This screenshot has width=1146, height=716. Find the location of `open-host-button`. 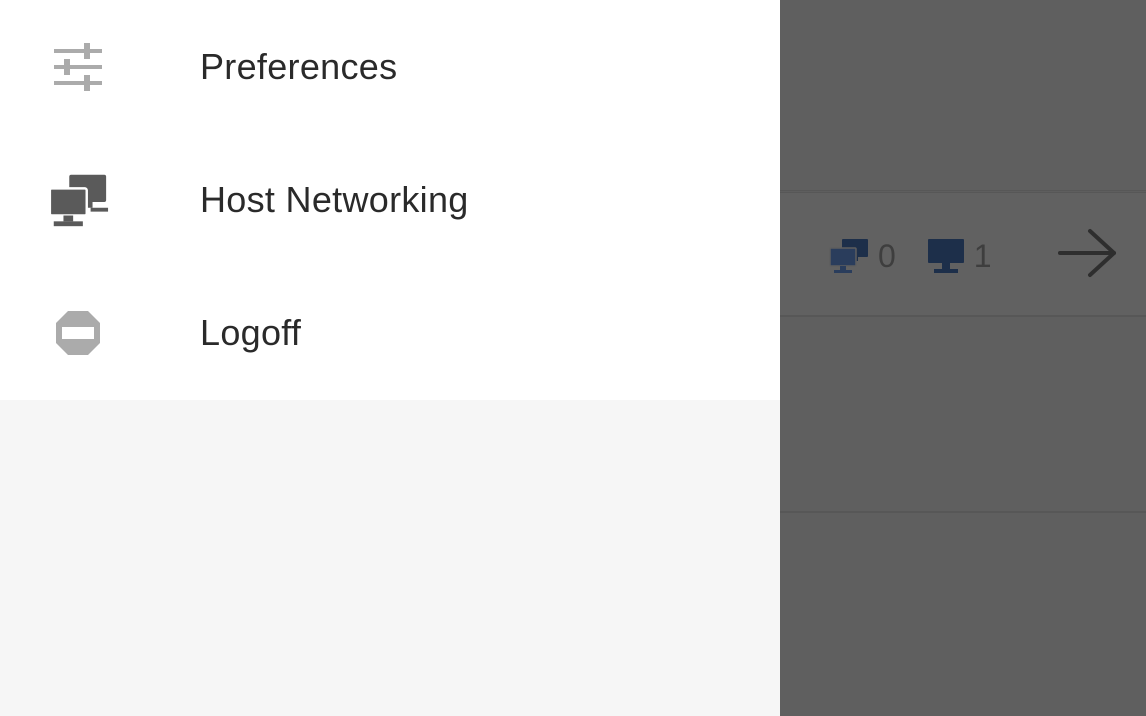

open-host-button is located at coordinates (1088, 255).